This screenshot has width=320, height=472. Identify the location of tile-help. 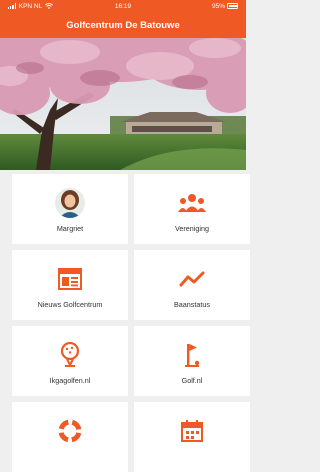
(70, 437).